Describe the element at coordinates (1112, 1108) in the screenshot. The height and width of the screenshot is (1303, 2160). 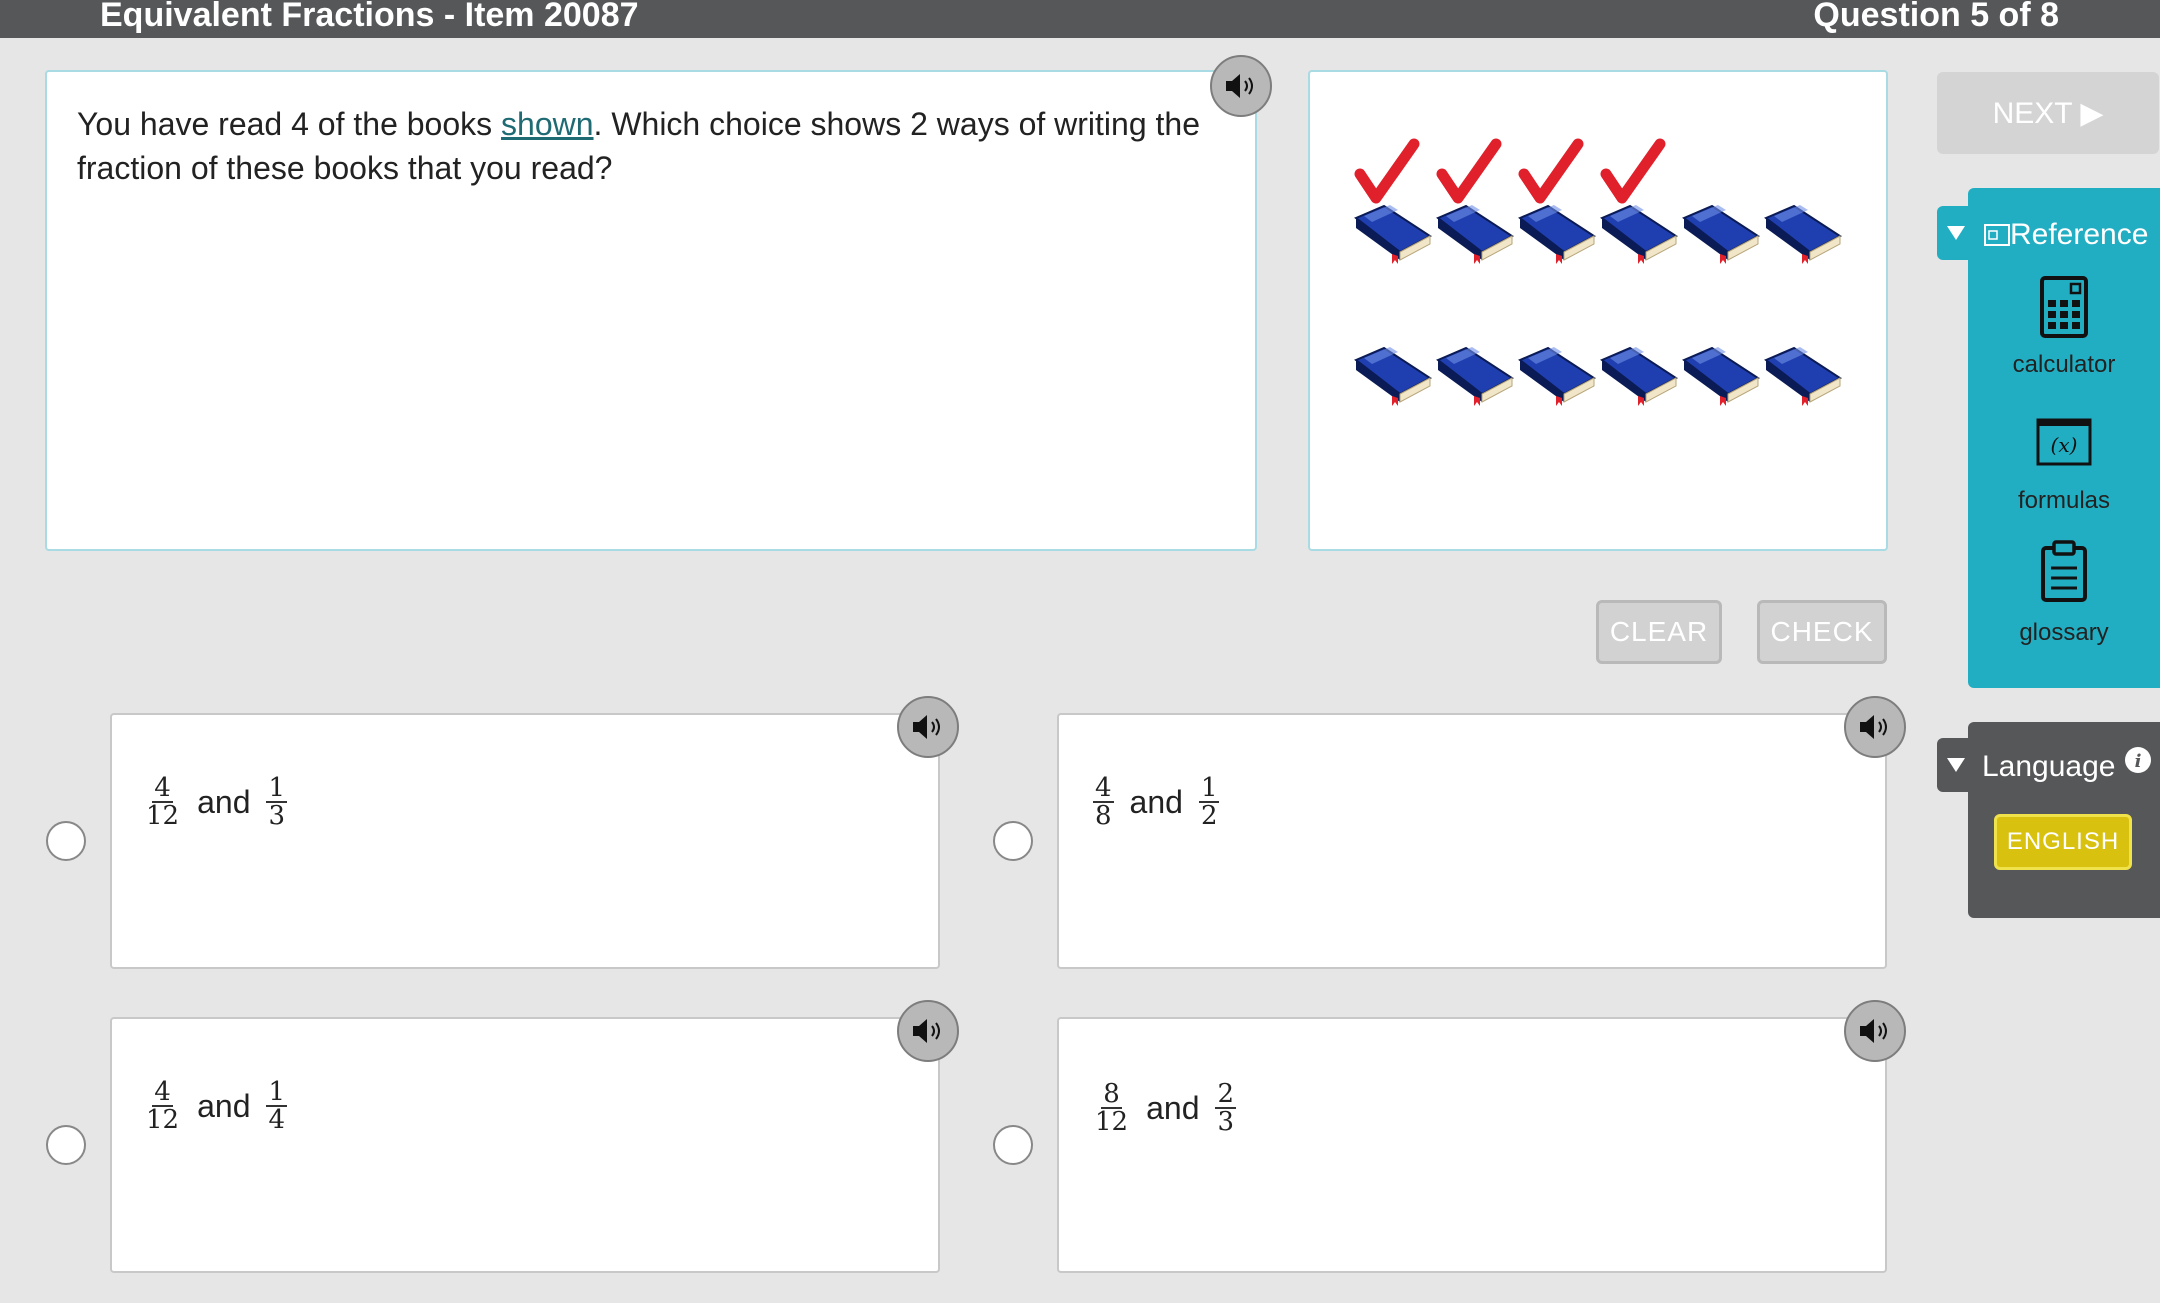
I see `fraction: 8 12` at that location.